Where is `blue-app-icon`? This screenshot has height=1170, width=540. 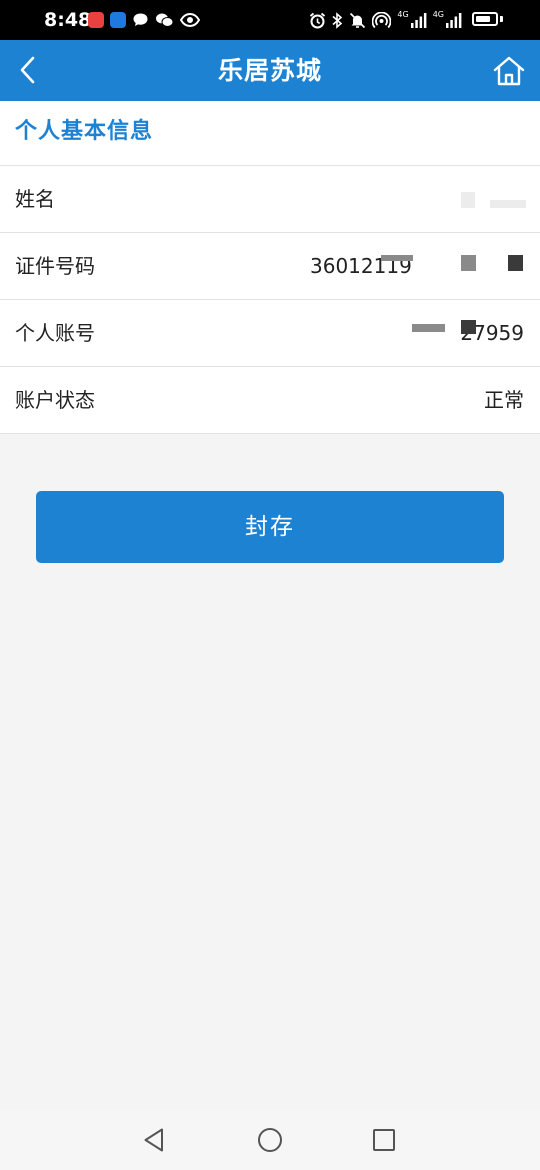 blue-app-icon is located at coordinates (118, 20).